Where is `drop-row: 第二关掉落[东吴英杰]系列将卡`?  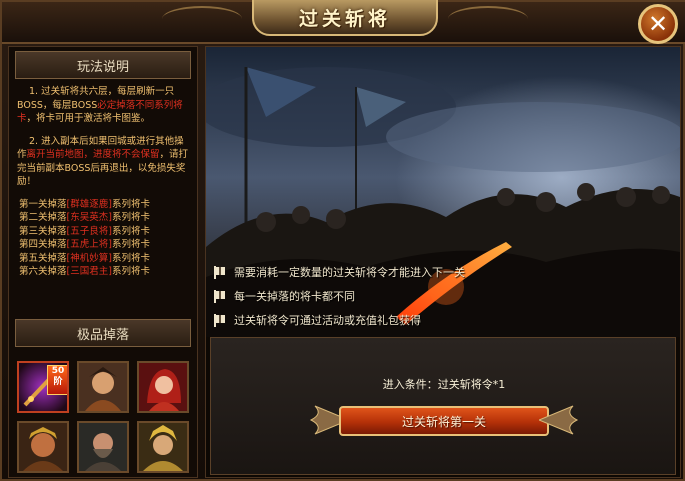
drop-row: 第二关掉落[东吴英杰]系列将卡 is located at coordinates (105, 218).